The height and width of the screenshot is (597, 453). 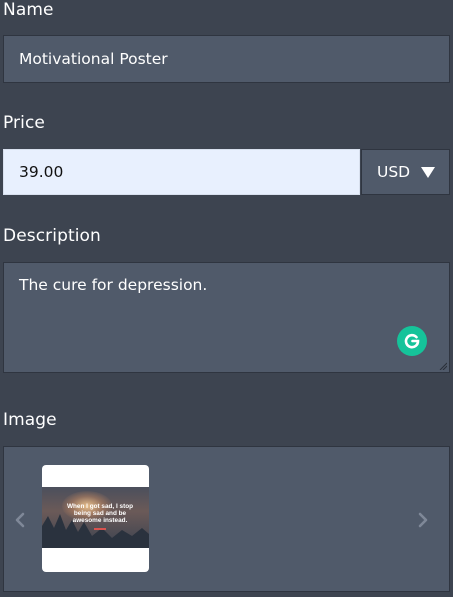 I want to click on price-input: 39.00, so click(x=181, y=172).